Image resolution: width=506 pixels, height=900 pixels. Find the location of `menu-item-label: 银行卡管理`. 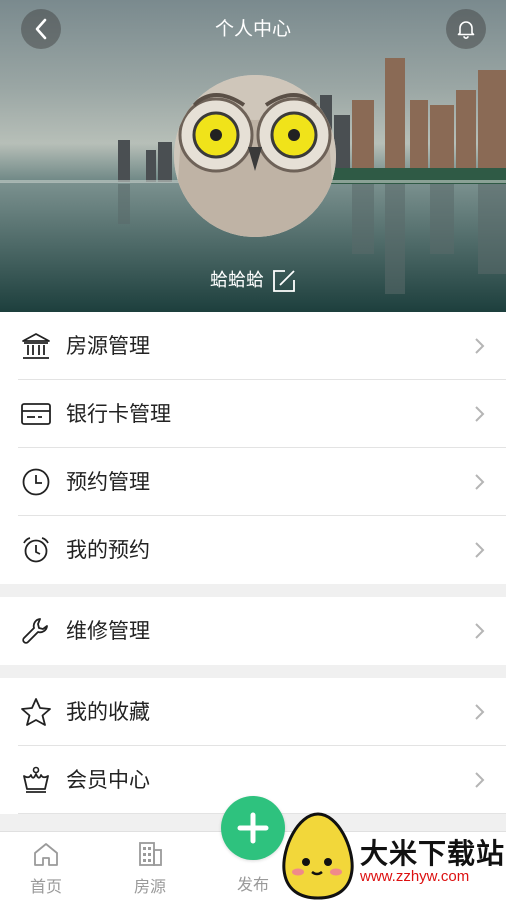

menu-item-label: 银行卡管理 is located at coordinates (118, 414).